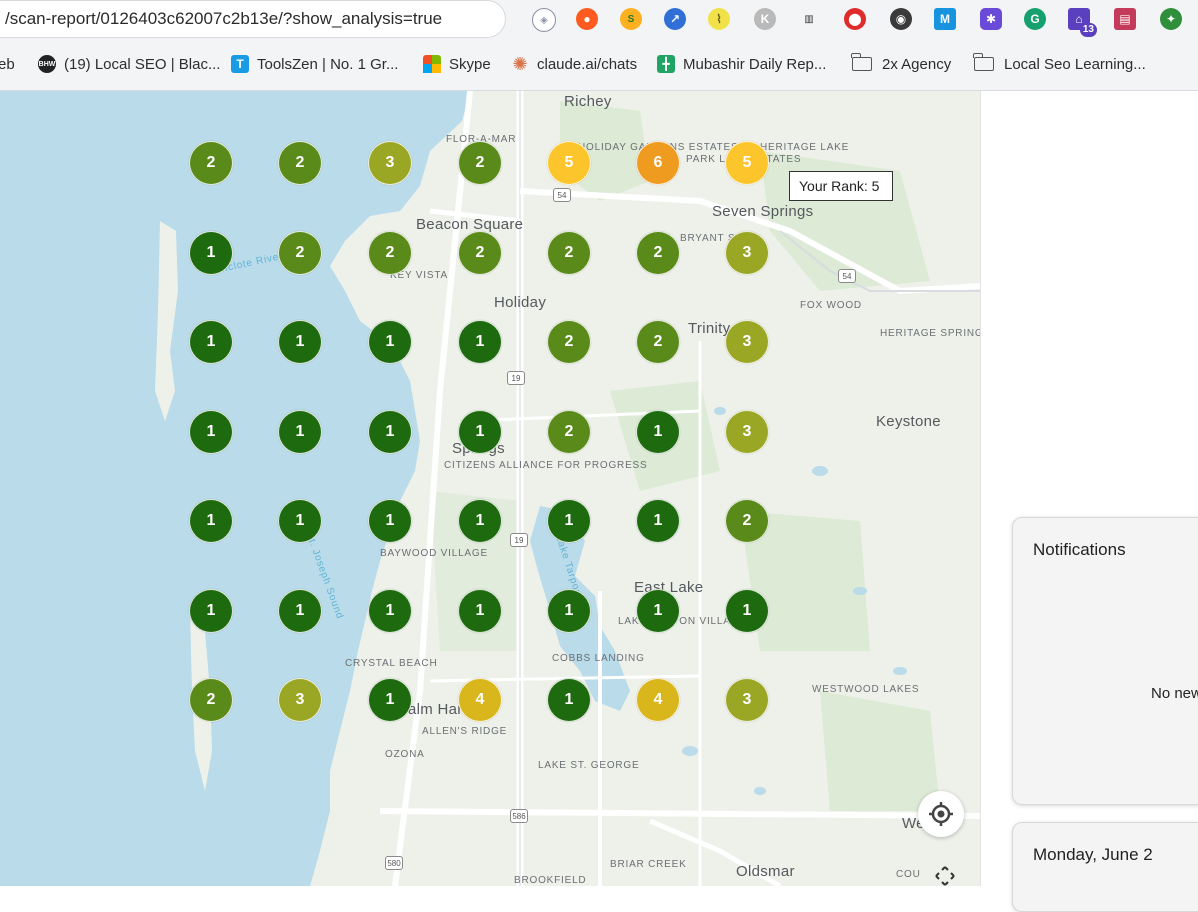 The height and width of the screenshot is (912, 1198). I want to click on ahrefs-extension-icon: ▥, so click(809, 19).